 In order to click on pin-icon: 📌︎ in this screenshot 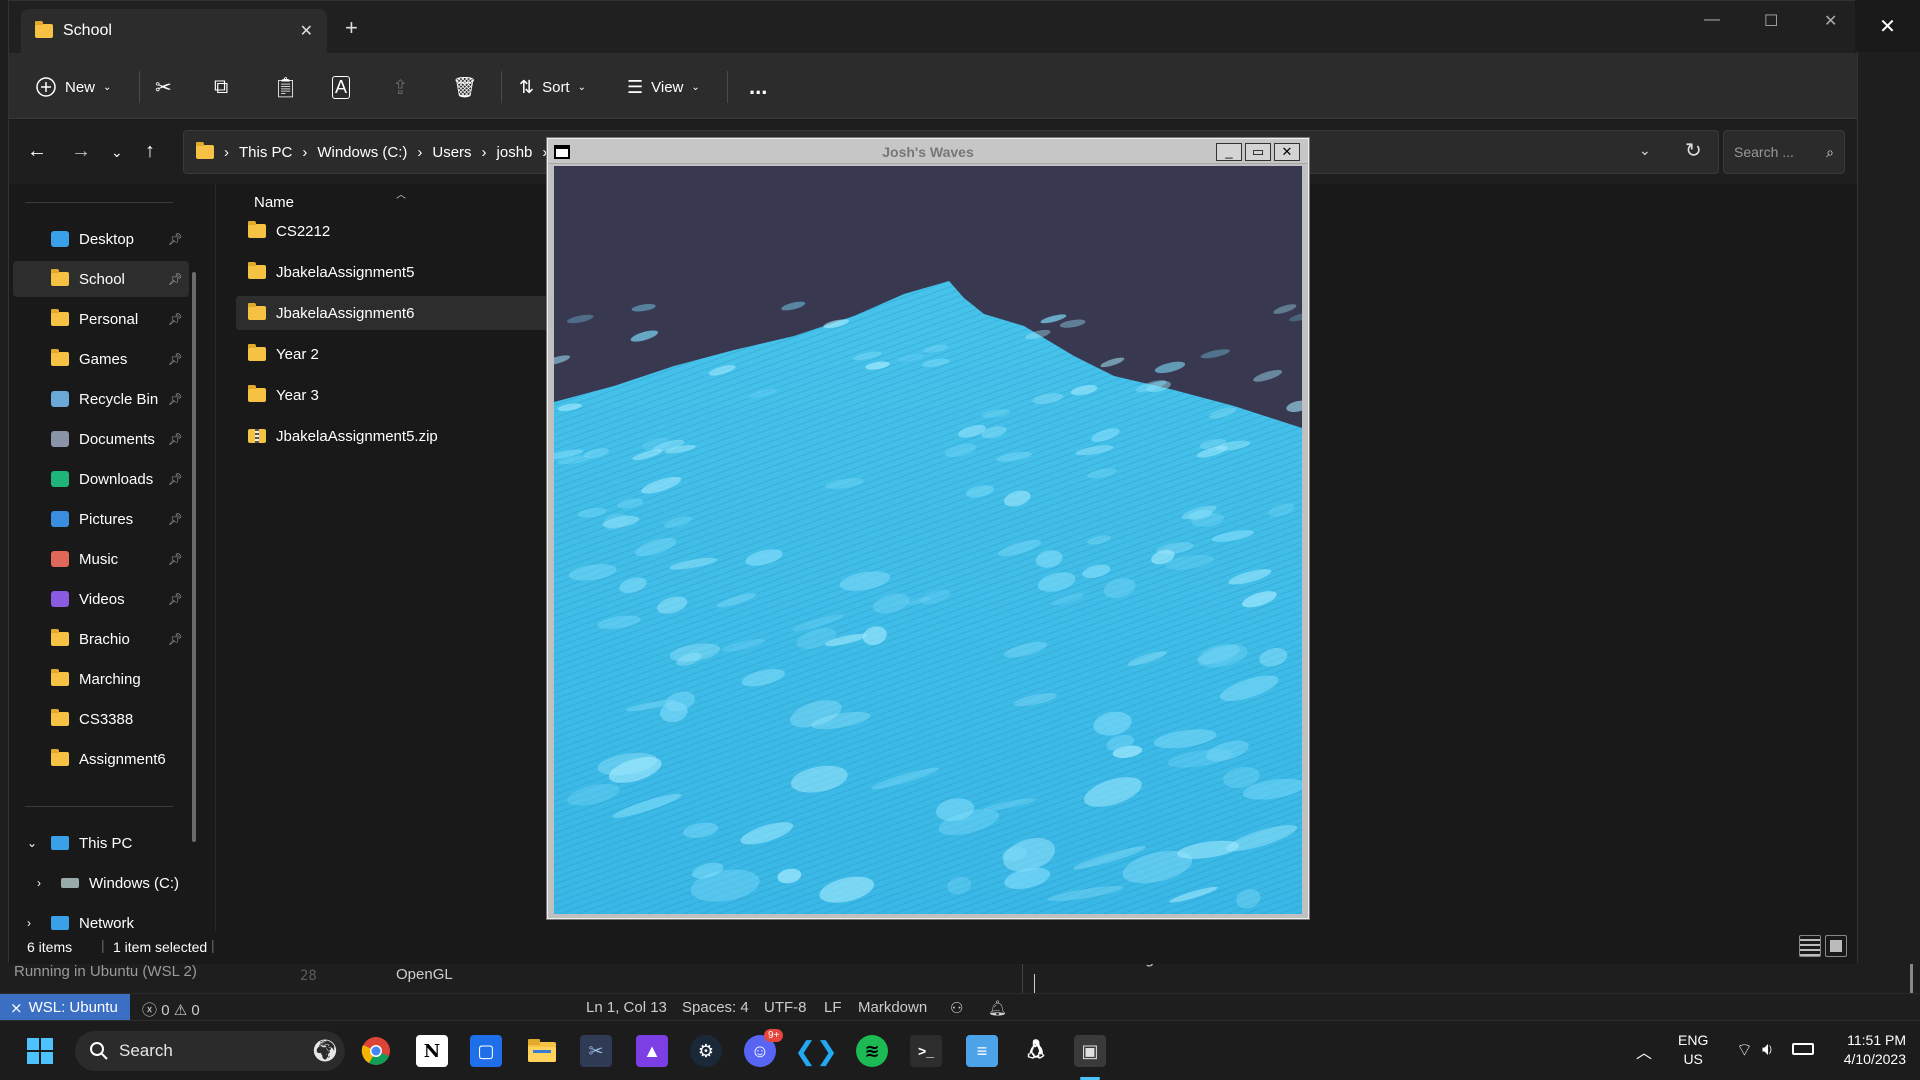, I will do `click(175, 519)`.